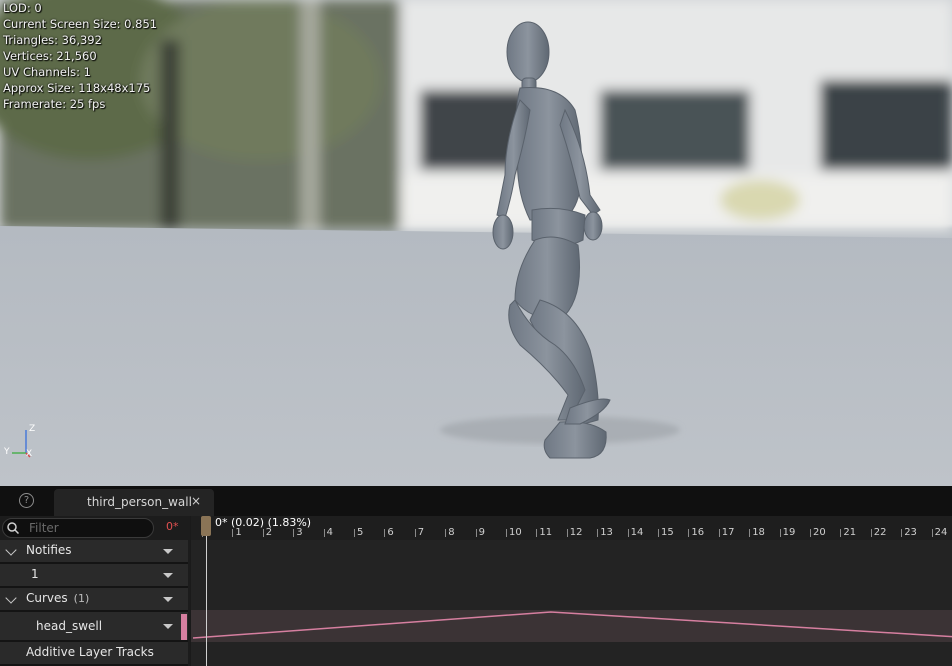 Image resolution: width=952 pixels, height=666 pixels. I want to click on stat-screen-size: Current Screen Size: 0.851, so click(80, 24).